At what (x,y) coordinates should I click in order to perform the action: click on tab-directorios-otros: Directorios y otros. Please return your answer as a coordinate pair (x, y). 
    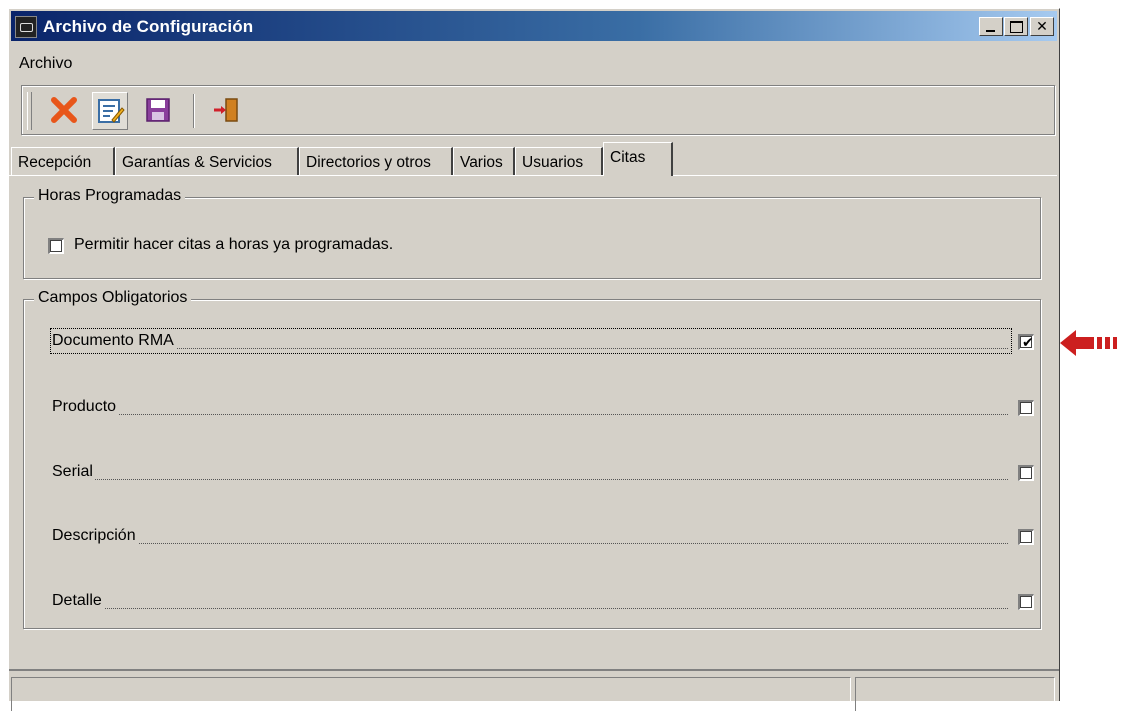
    Looking at the image, I should click on (376, 161).